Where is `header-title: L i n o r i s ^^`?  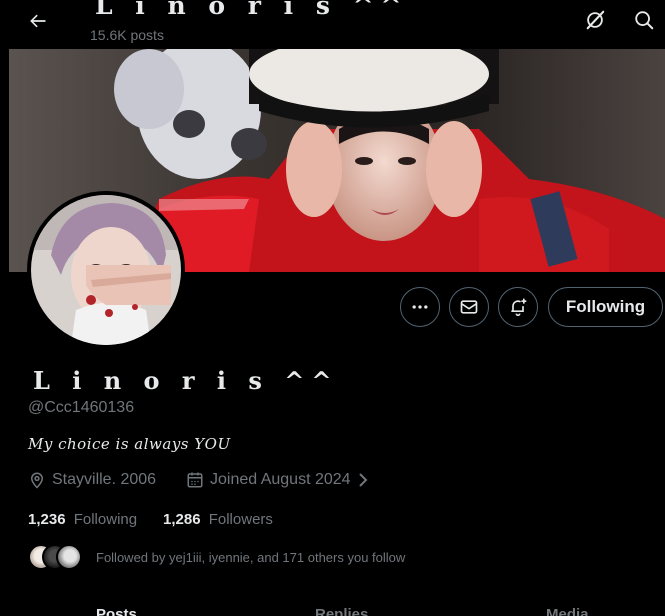
header-title: L i n o r i s ^^ is located at coordinates (252, 10).